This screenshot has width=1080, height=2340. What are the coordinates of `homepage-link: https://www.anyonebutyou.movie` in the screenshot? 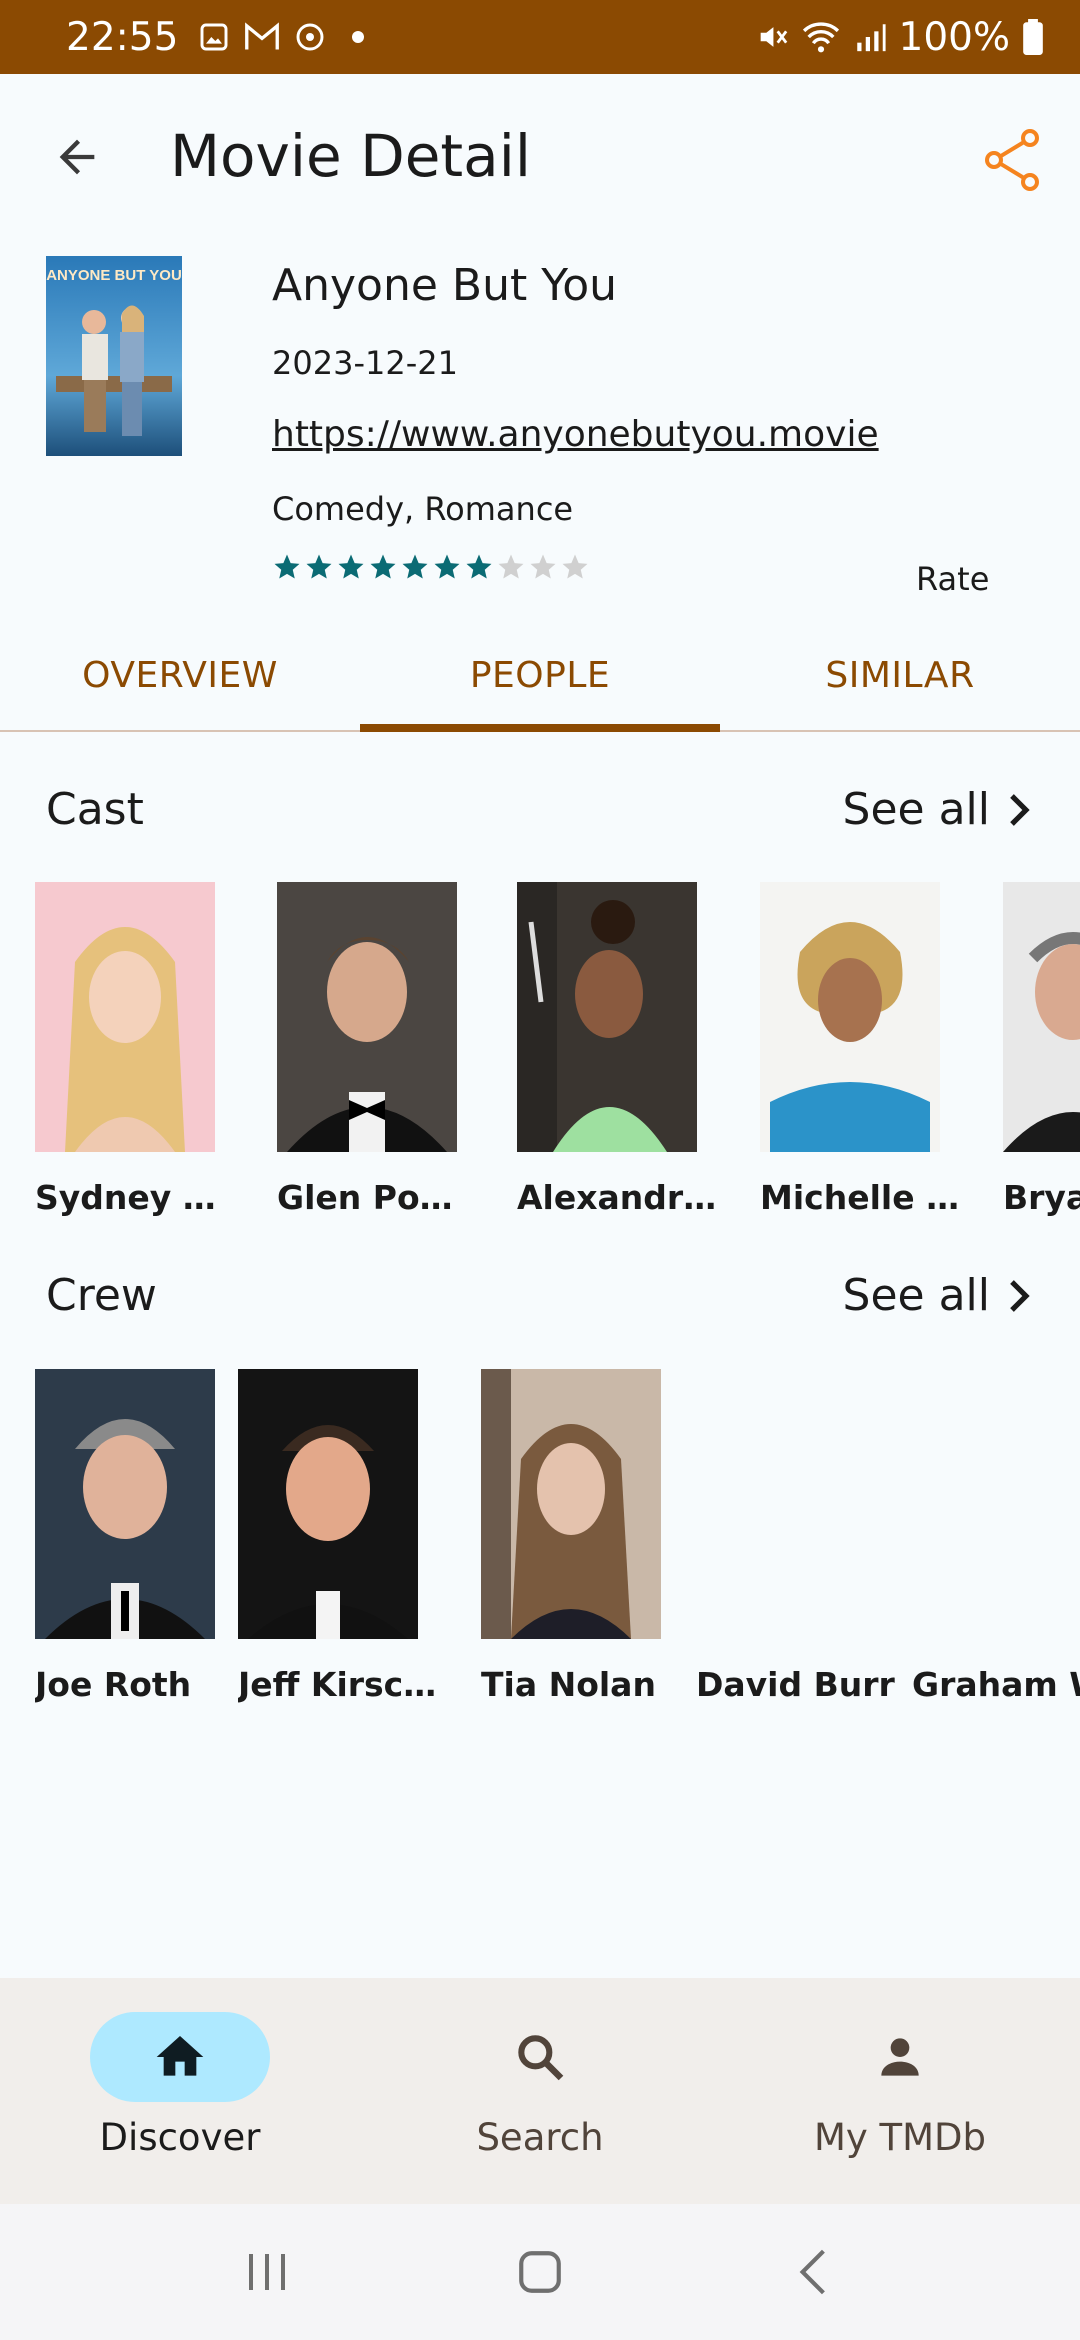 It's located at (575, 434).